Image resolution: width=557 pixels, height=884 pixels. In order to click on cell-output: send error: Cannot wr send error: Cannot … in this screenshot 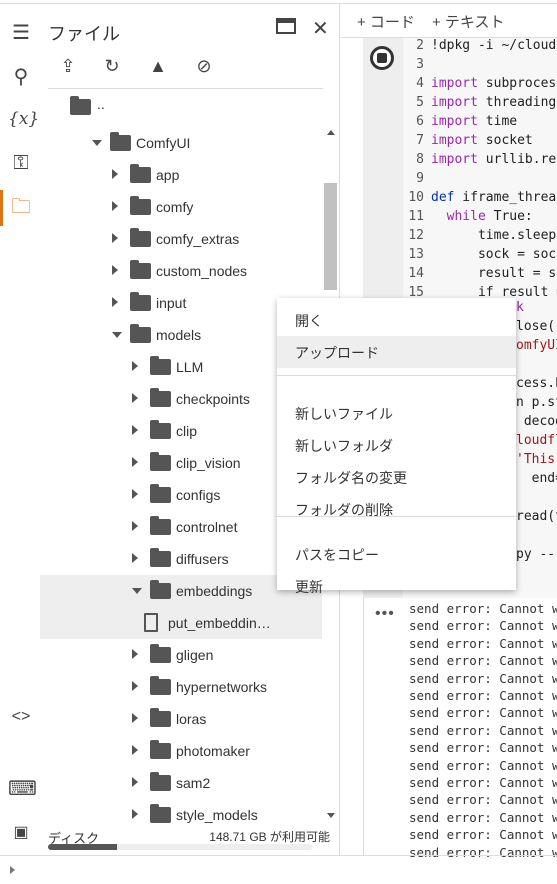, I will do `click(460, 729)`.